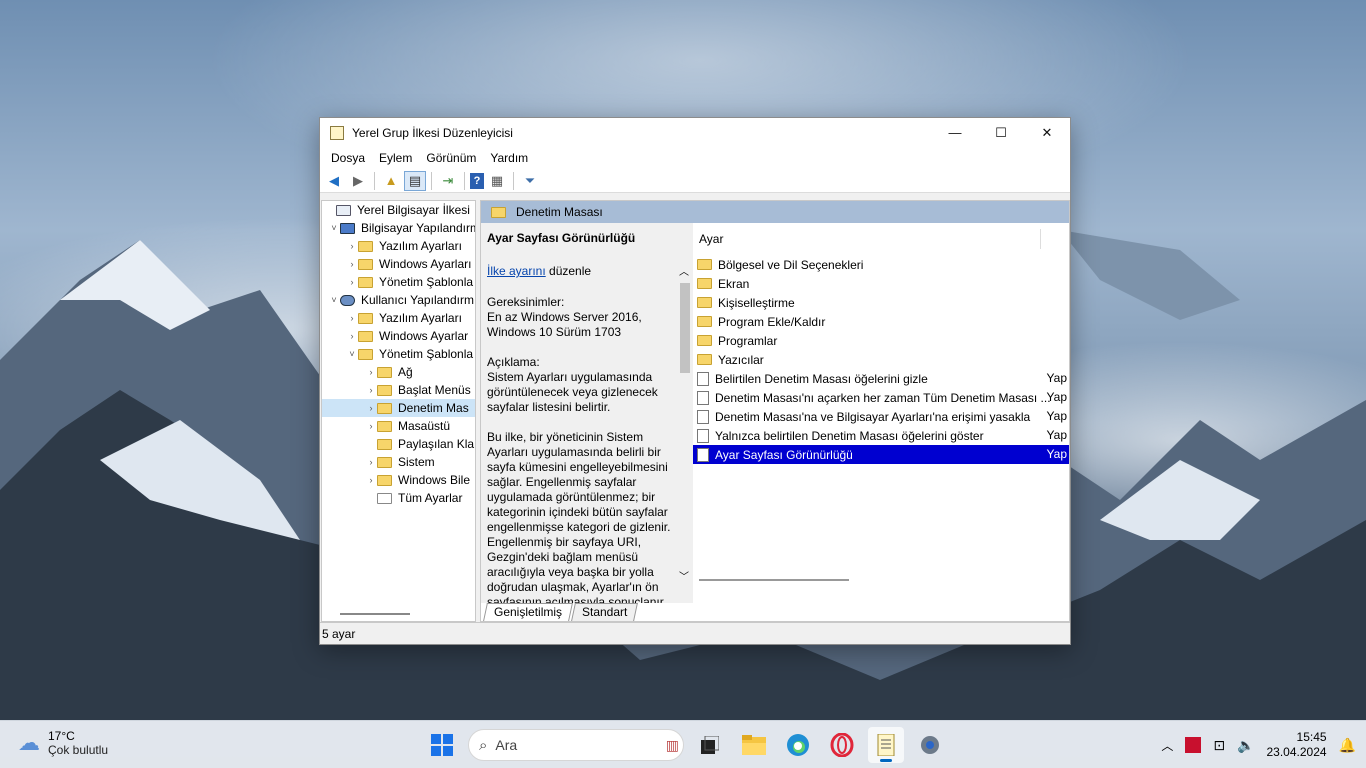 This screenshot has height=768, width=1366. Describe the element at coordinates (451, 158) in the screenshot. I see `menu-gorunum: Görünüm` at that location.